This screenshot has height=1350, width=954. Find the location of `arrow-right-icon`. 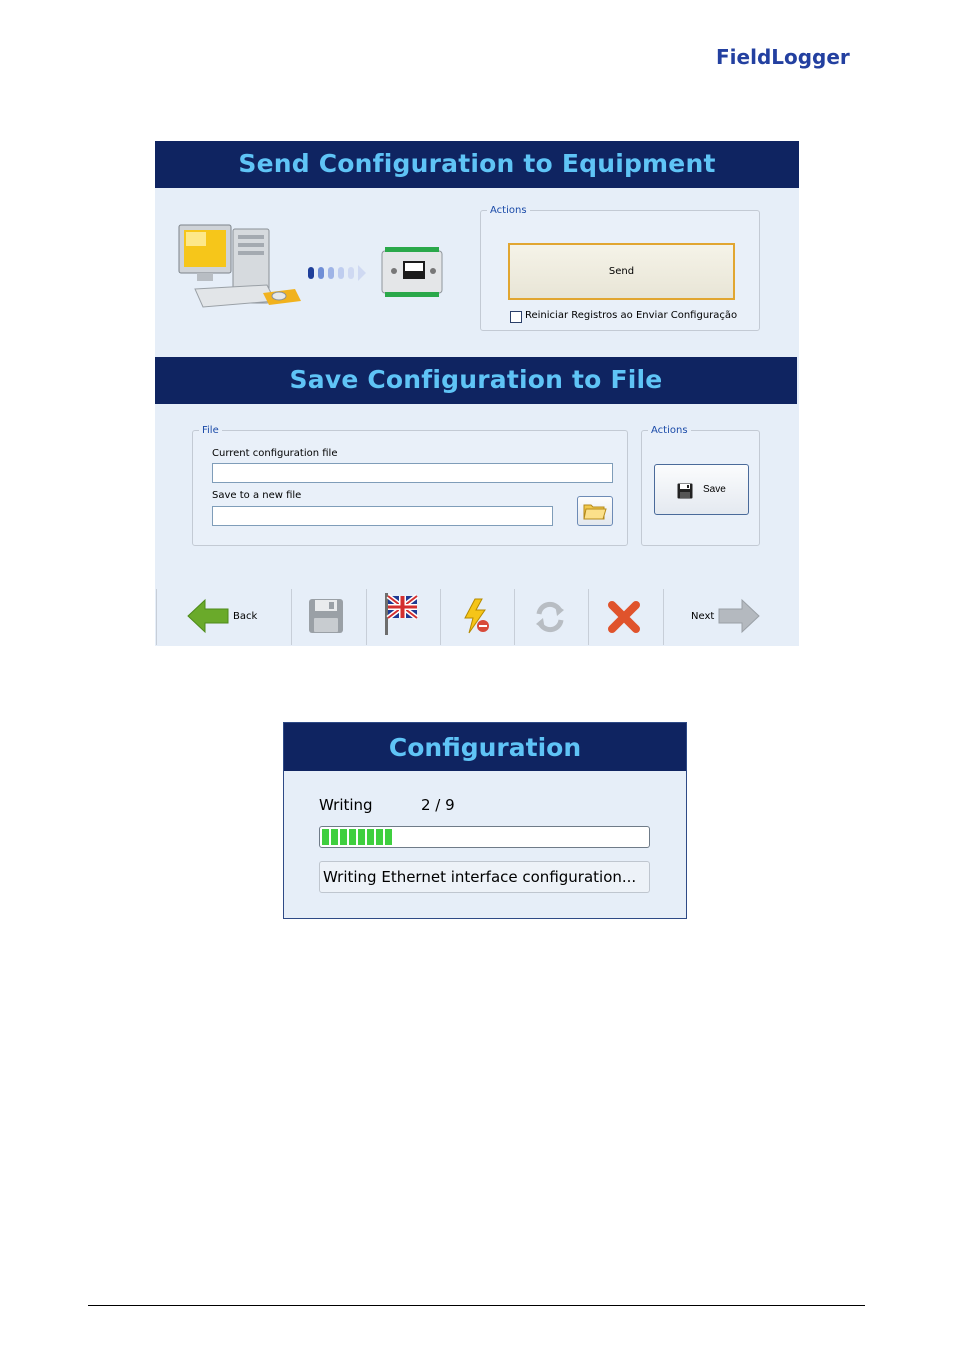

arrow-right-icon is located at coordinates (739, 616).